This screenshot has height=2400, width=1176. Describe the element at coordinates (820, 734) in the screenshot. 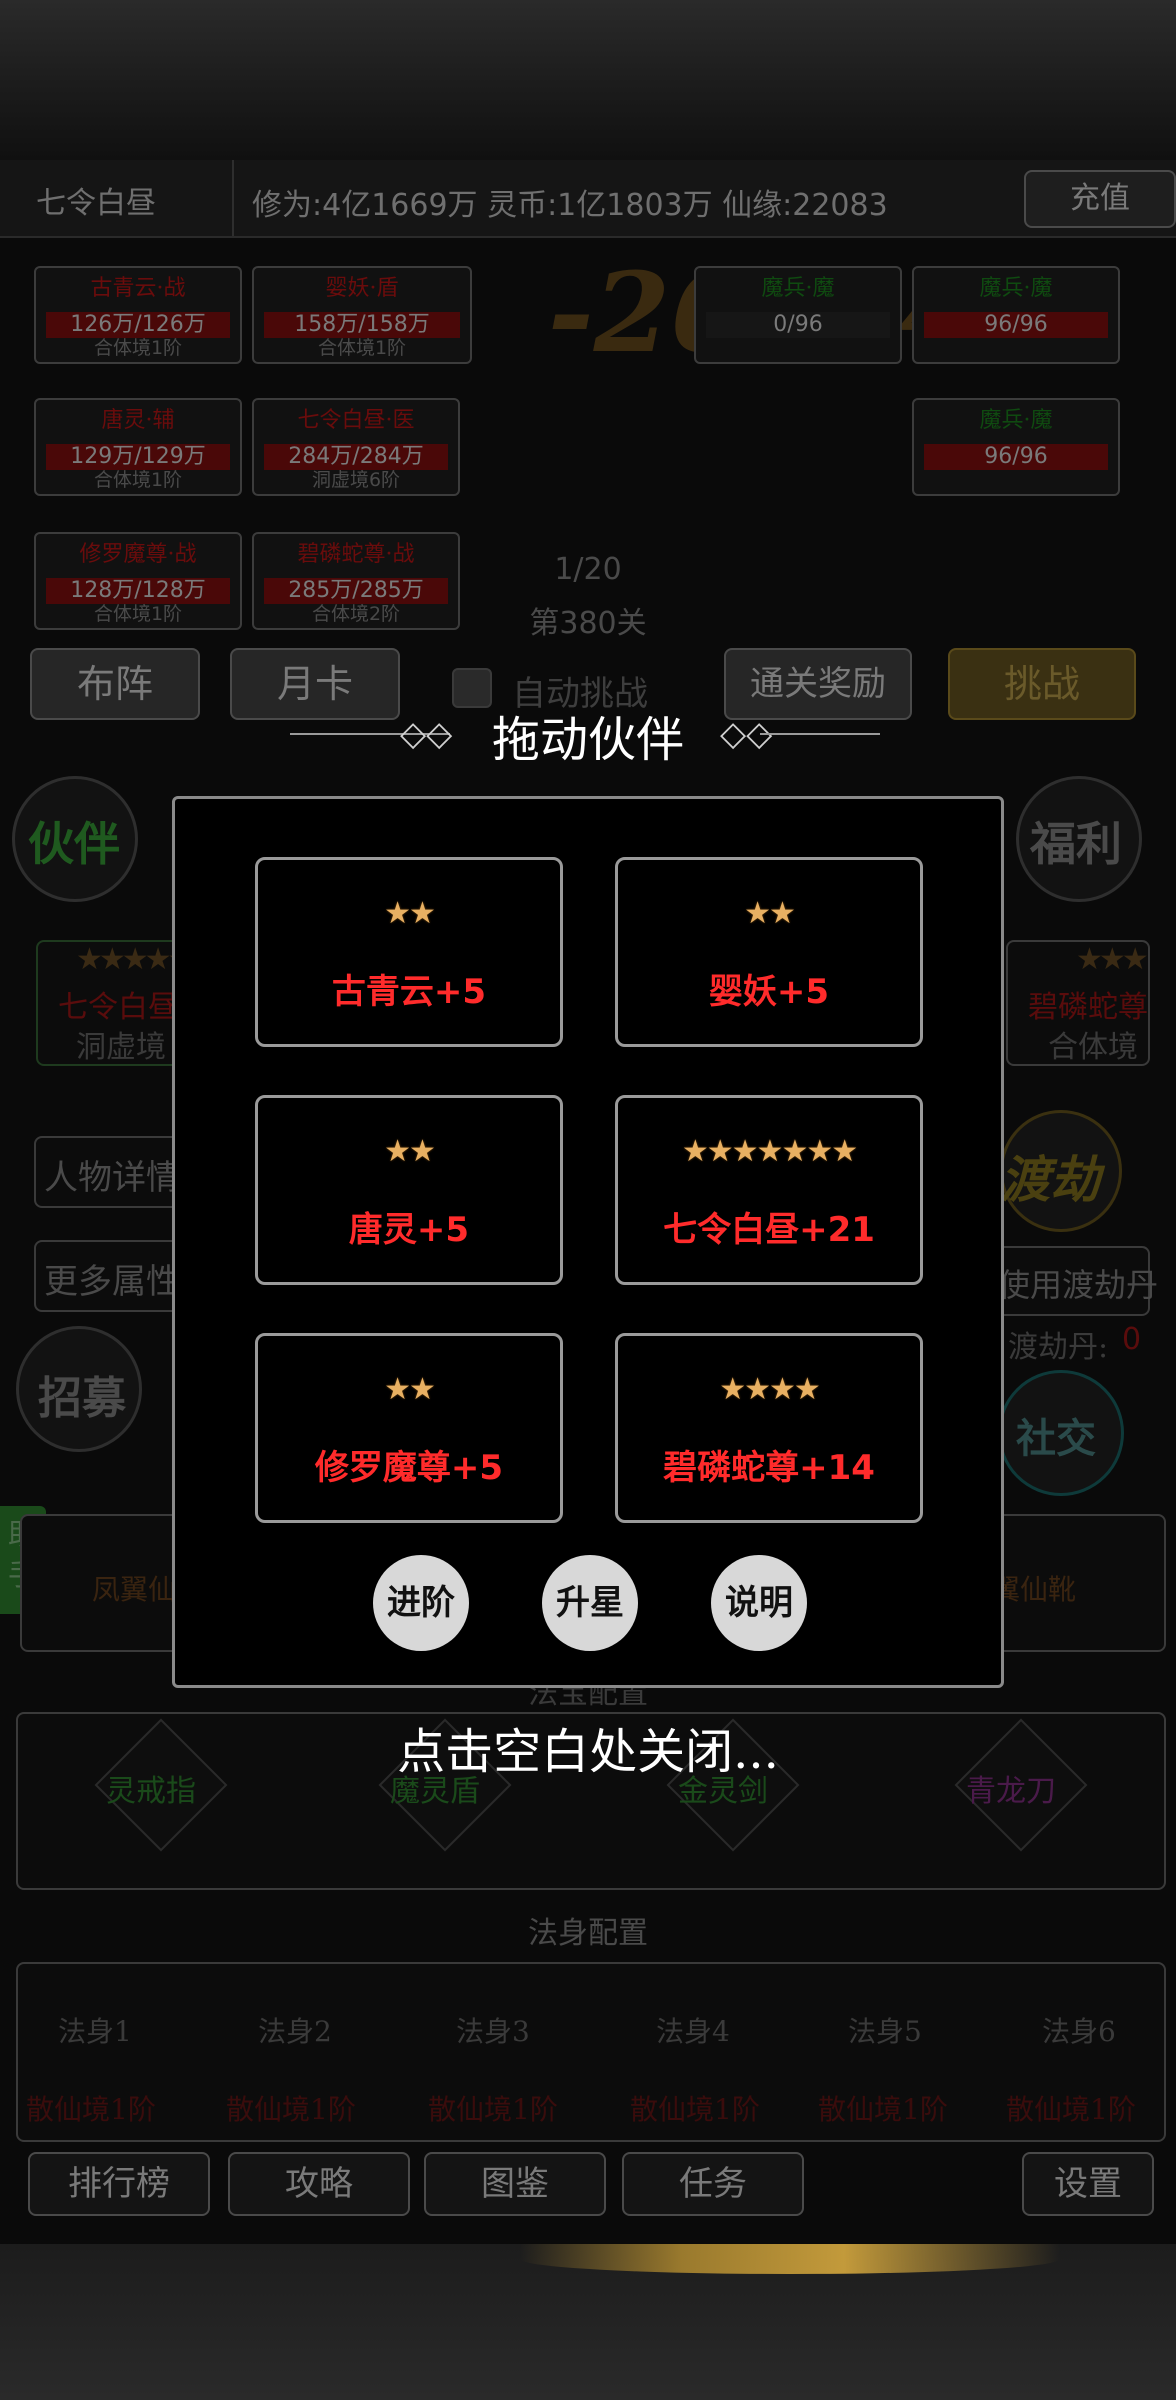

I see `dialog-title-ornament-right` at that location.